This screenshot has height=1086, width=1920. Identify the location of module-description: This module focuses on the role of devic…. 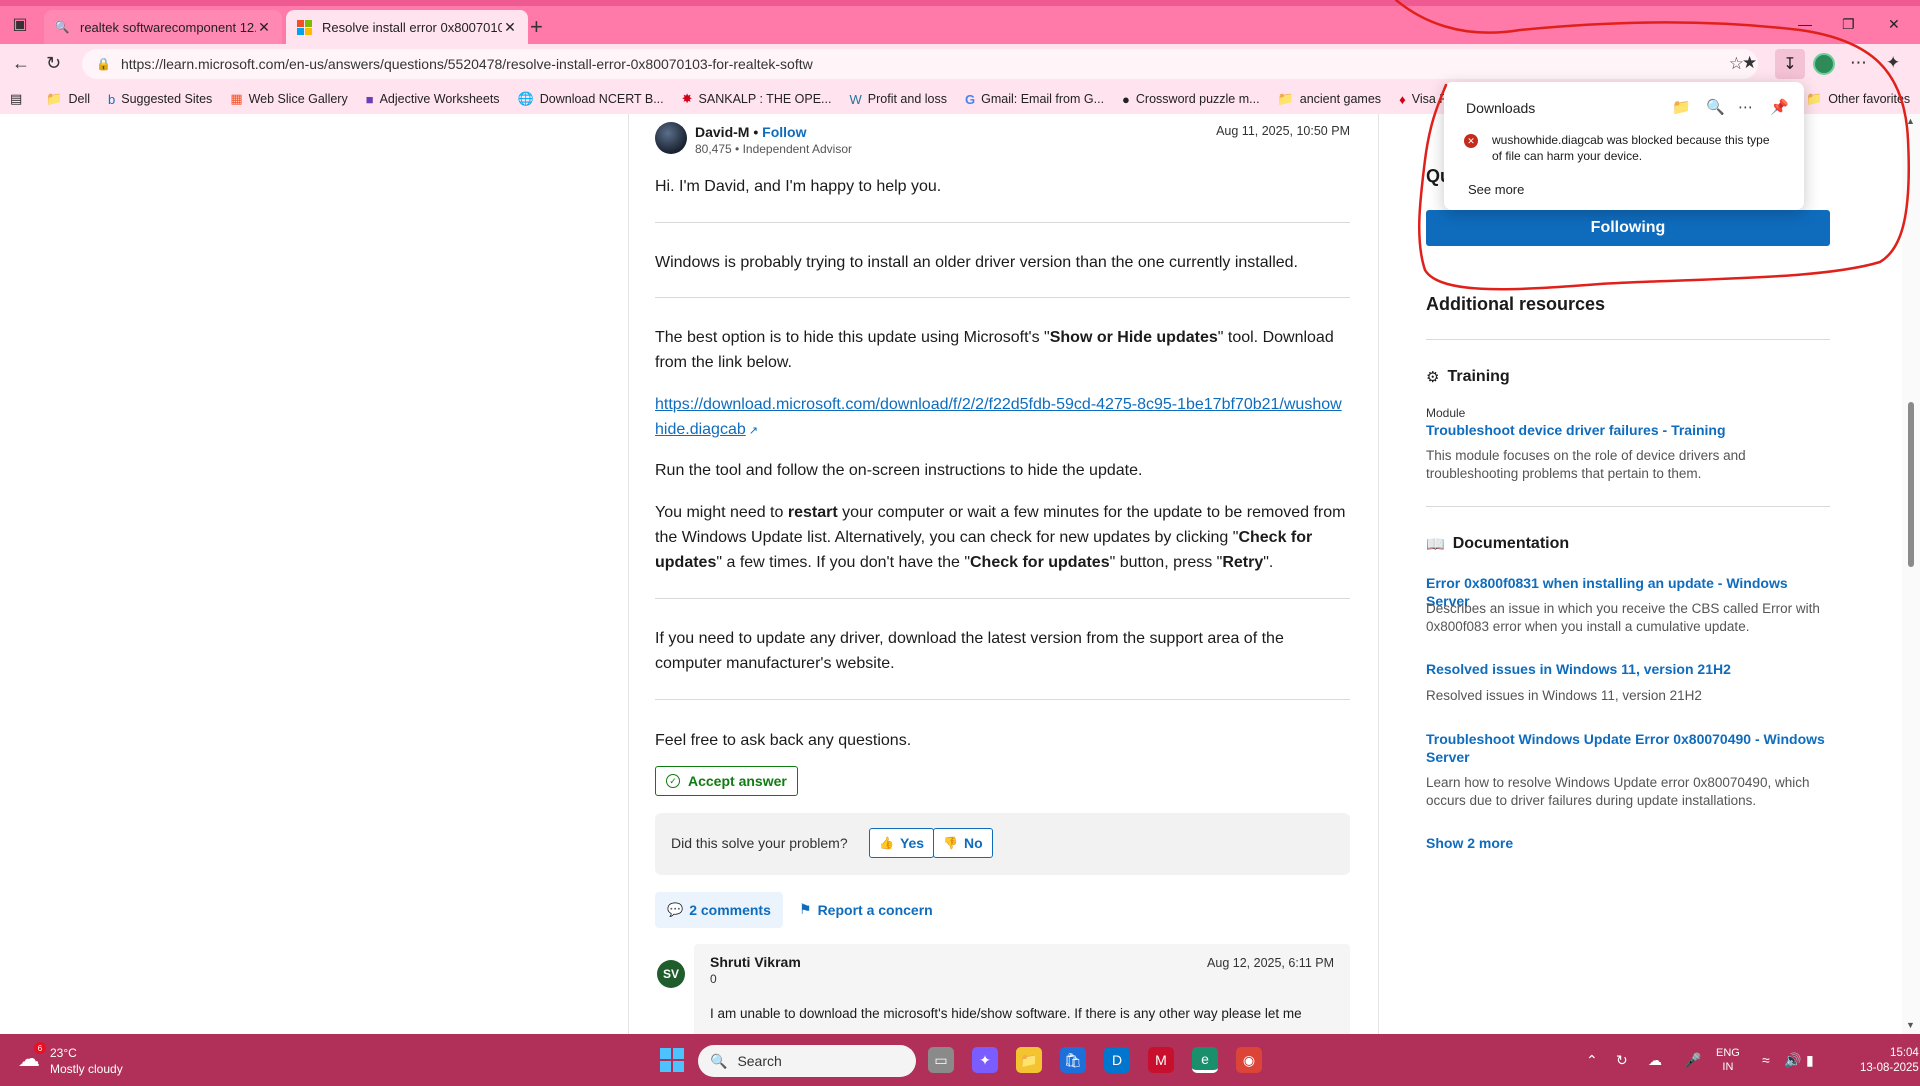
(1586, 464).